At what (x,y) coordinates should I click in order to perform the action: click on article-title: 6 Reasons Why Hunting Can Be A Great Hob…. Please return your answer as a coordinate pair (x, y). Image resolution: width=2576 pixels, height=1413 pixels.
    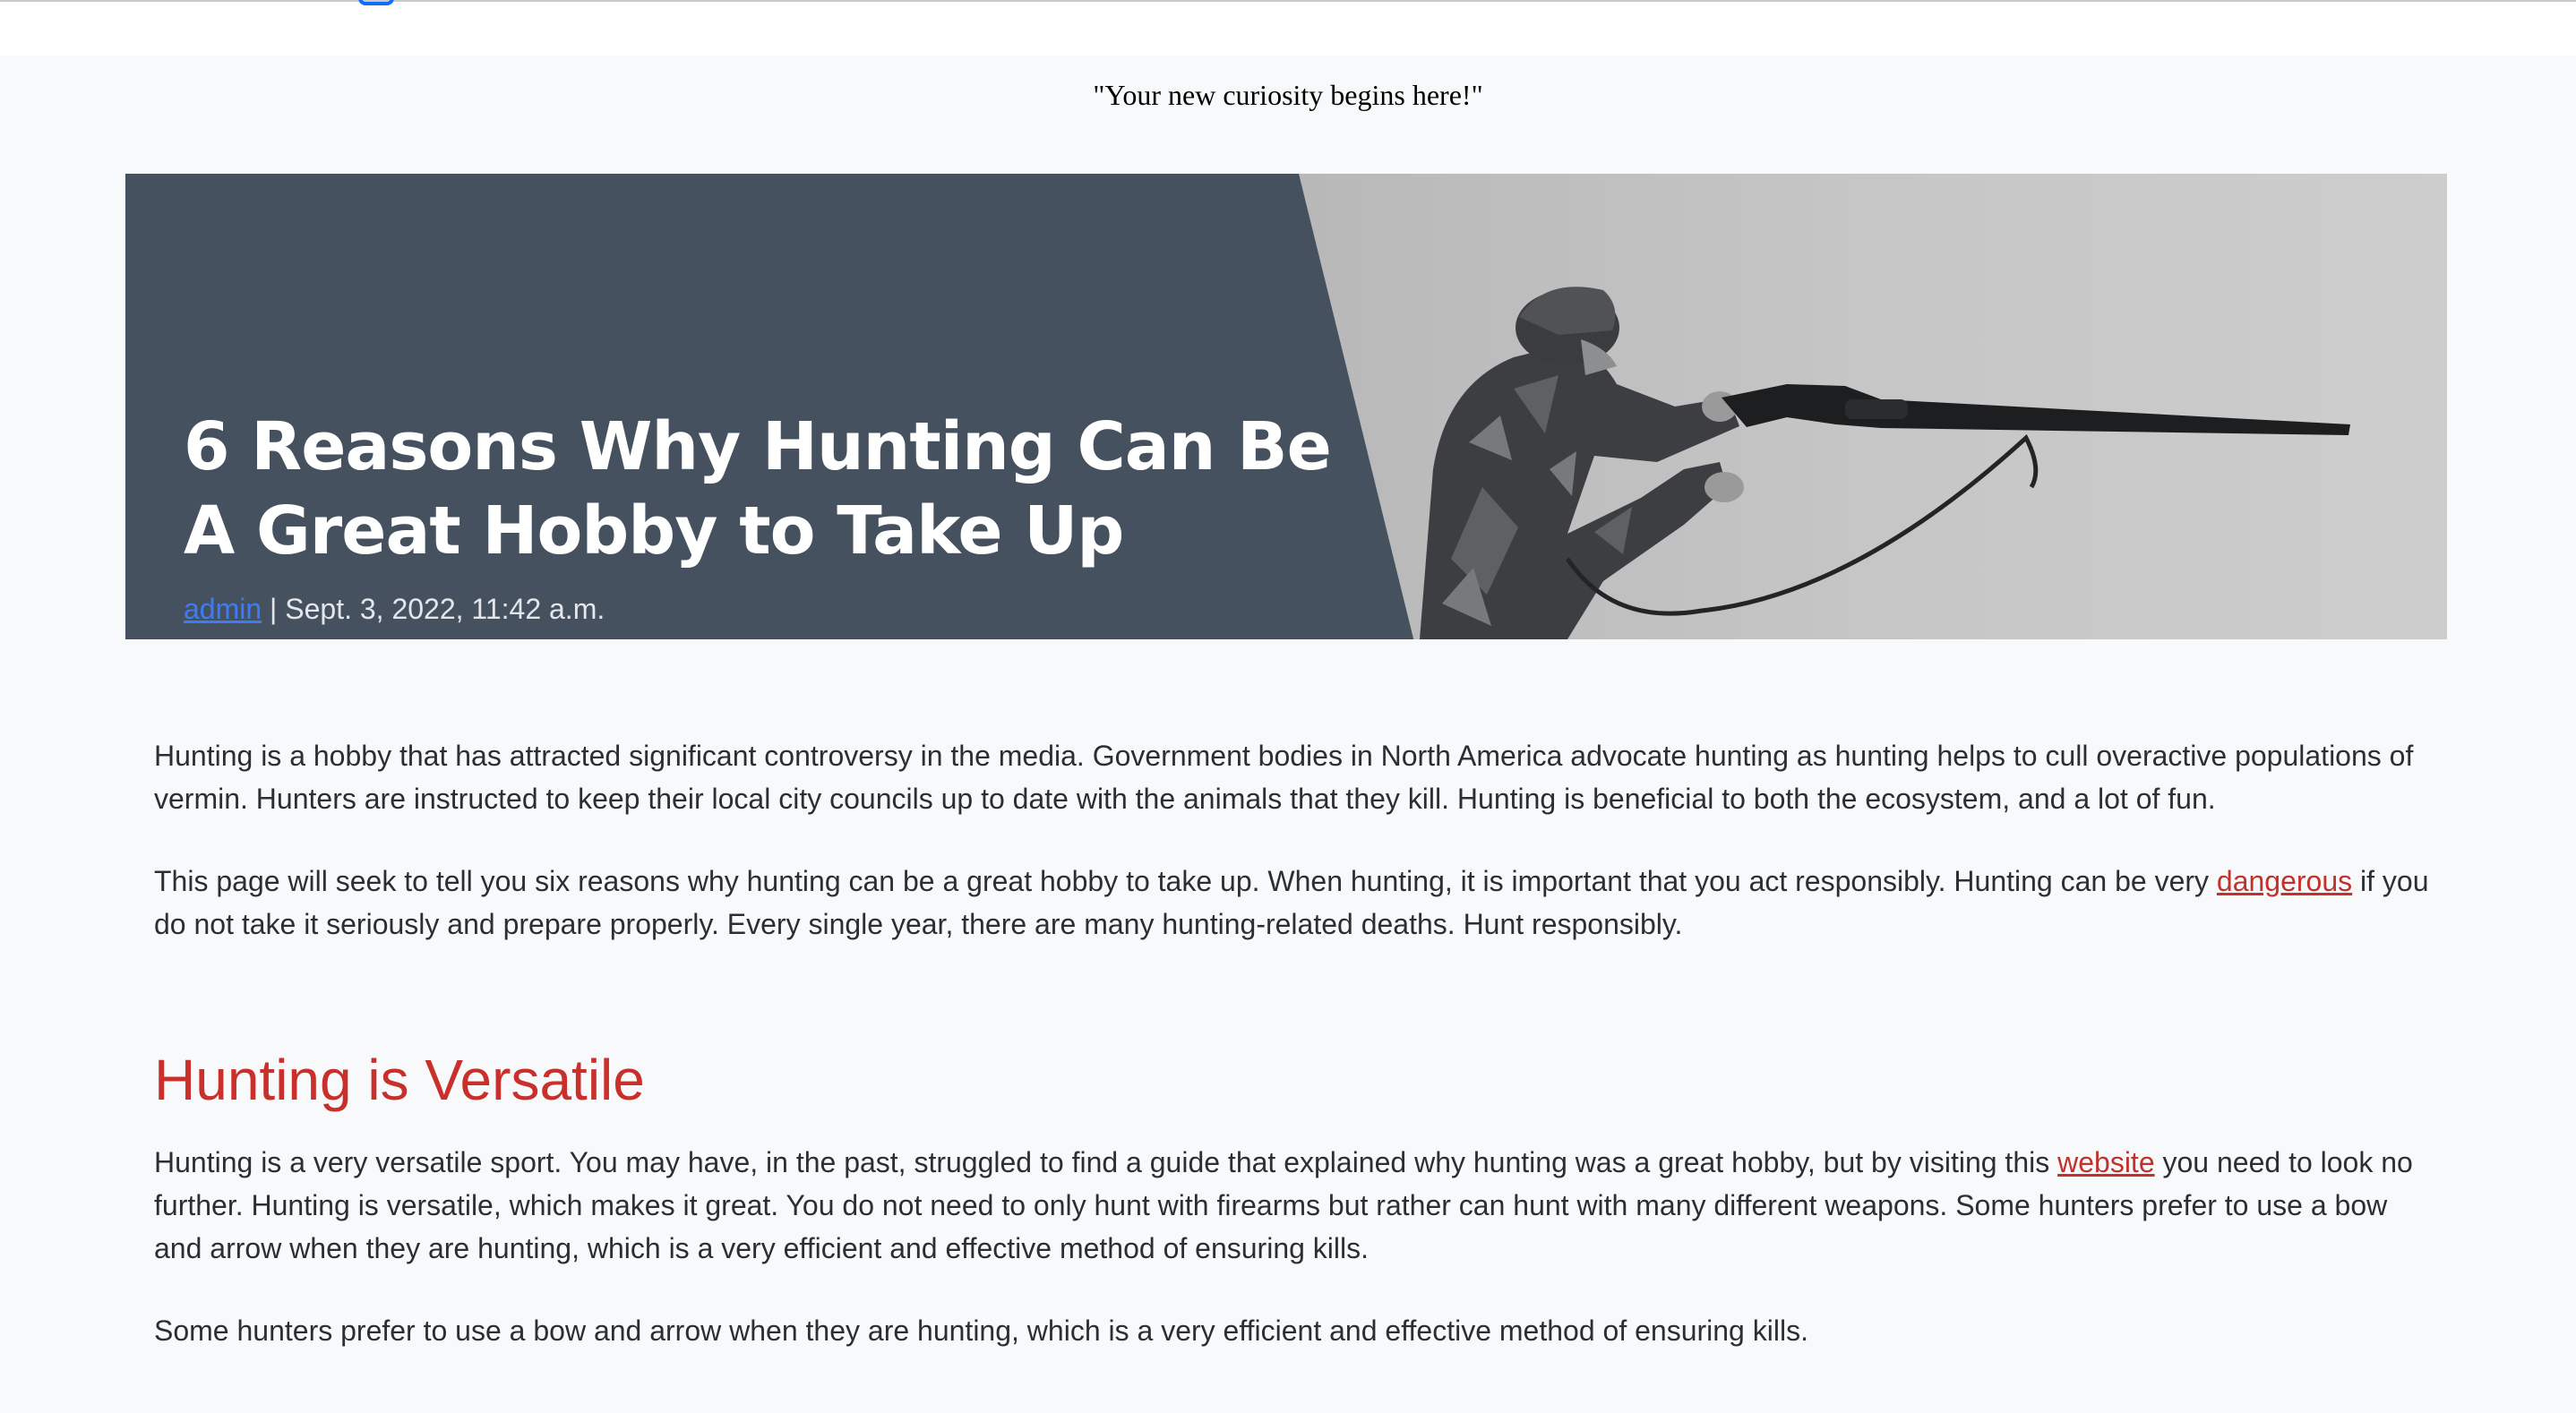
    Looking at the image, I should click on (758, 488).